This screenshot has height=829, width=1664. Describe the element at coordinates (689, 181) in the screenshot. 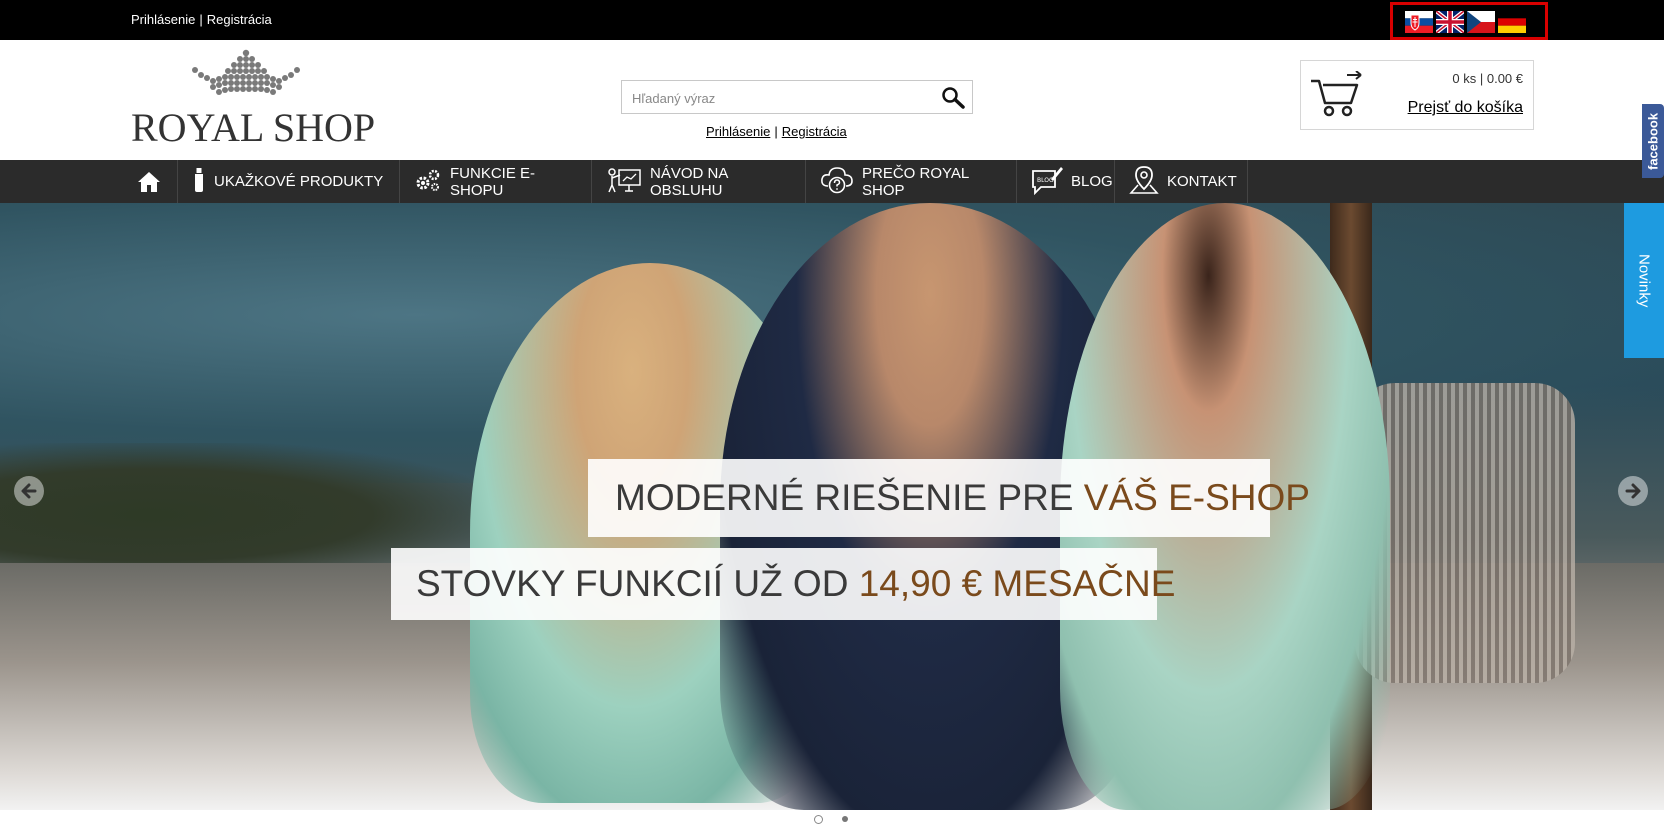

I see `nav-label: NÁVOD NA OBSLUHU` at that location.